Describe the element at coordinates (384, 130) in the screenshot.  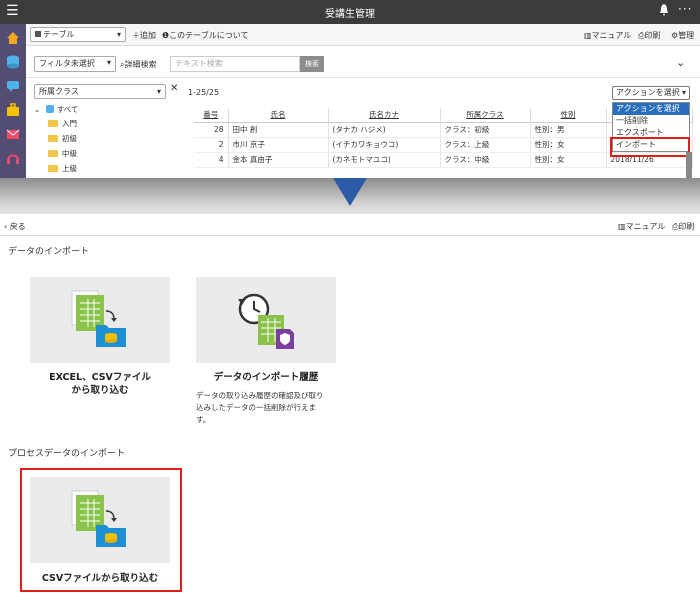
I see `cell-kana: (タナカ ハジメ)` at that location.